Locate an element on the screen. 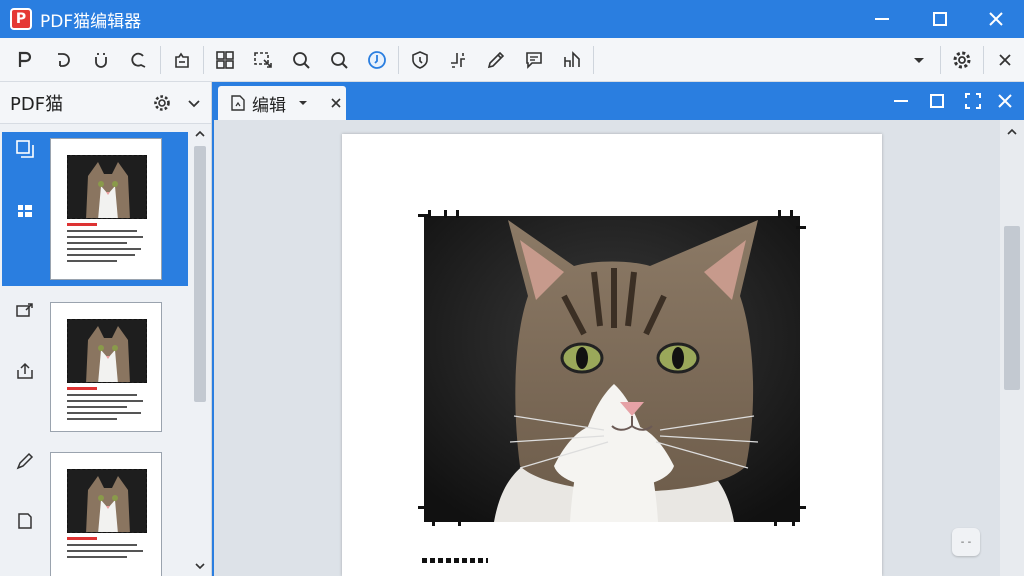 This screenshot has width=1024, height=576. document-scroll-thumb is located at coordinates (1012, 308).